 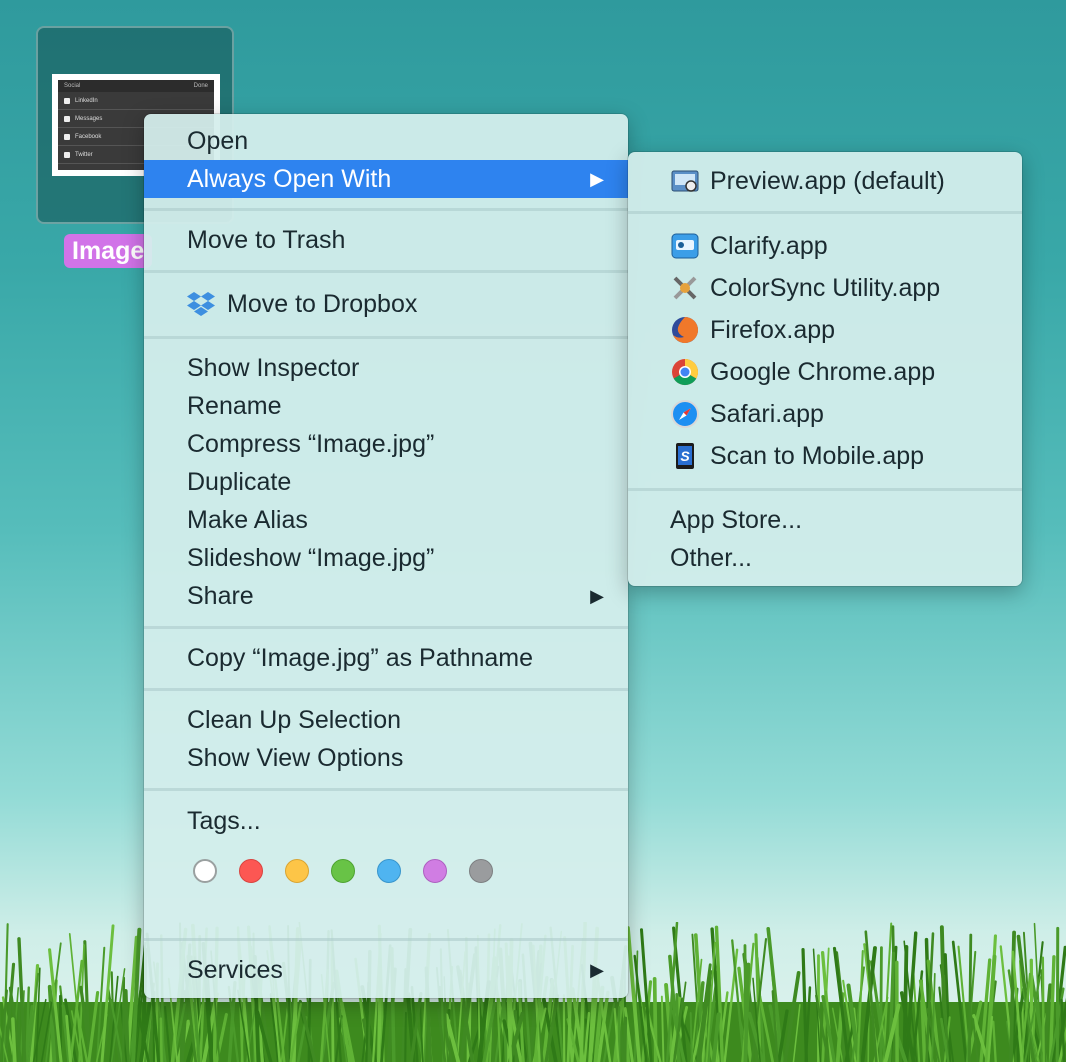 What do you see at coordinates (72, 86) in the screenshot?
I see `thumbnail-header-left: Social` at bounding box center [72, 86].